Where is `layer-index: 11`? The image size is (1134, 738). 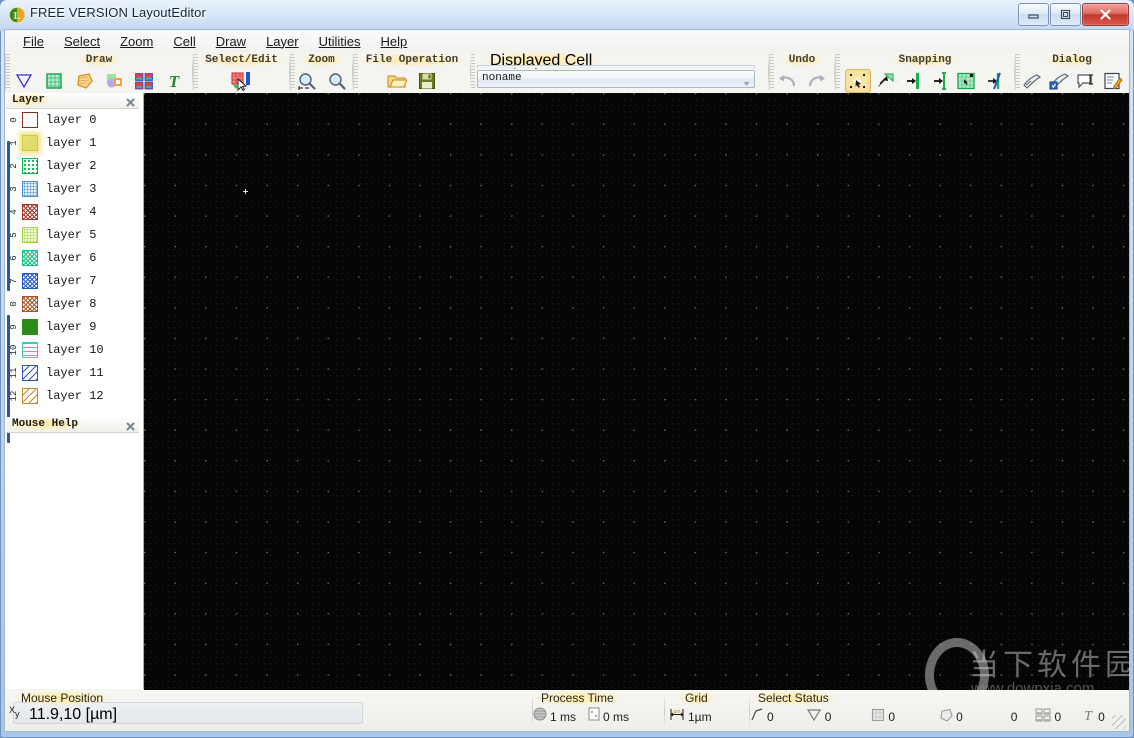
layer-index: 11 is located at coordinates (14, 372).